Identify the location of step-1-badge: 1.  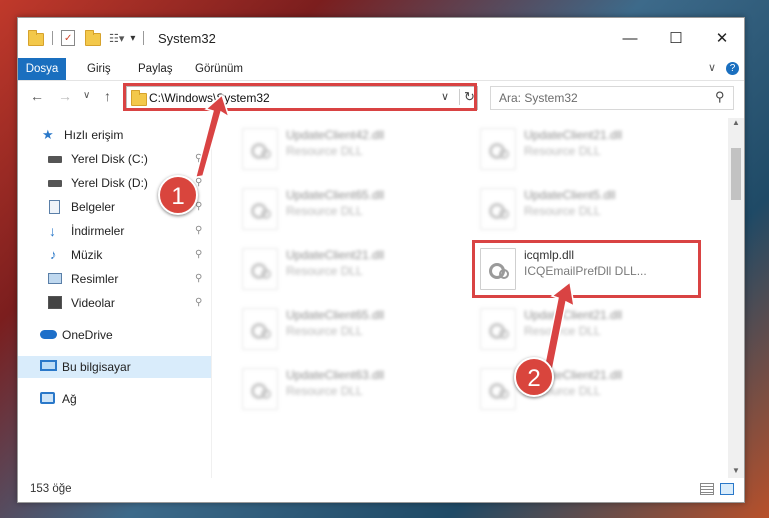
(178, 195).